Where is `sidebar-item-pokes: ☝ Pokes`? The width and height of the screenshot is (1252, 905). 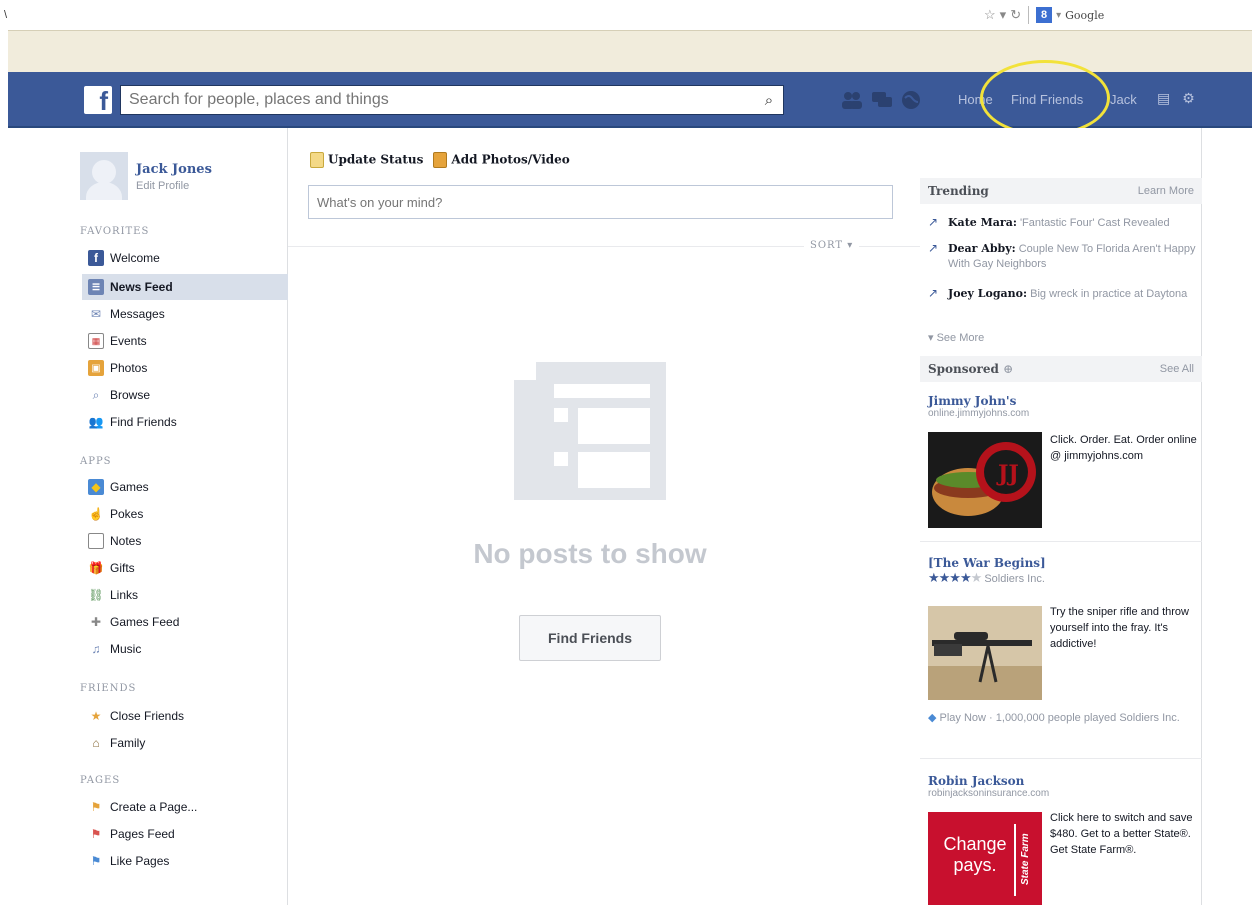 sidebar-item-pokes: ☝ Pokes is located at coordinates (185, 514).